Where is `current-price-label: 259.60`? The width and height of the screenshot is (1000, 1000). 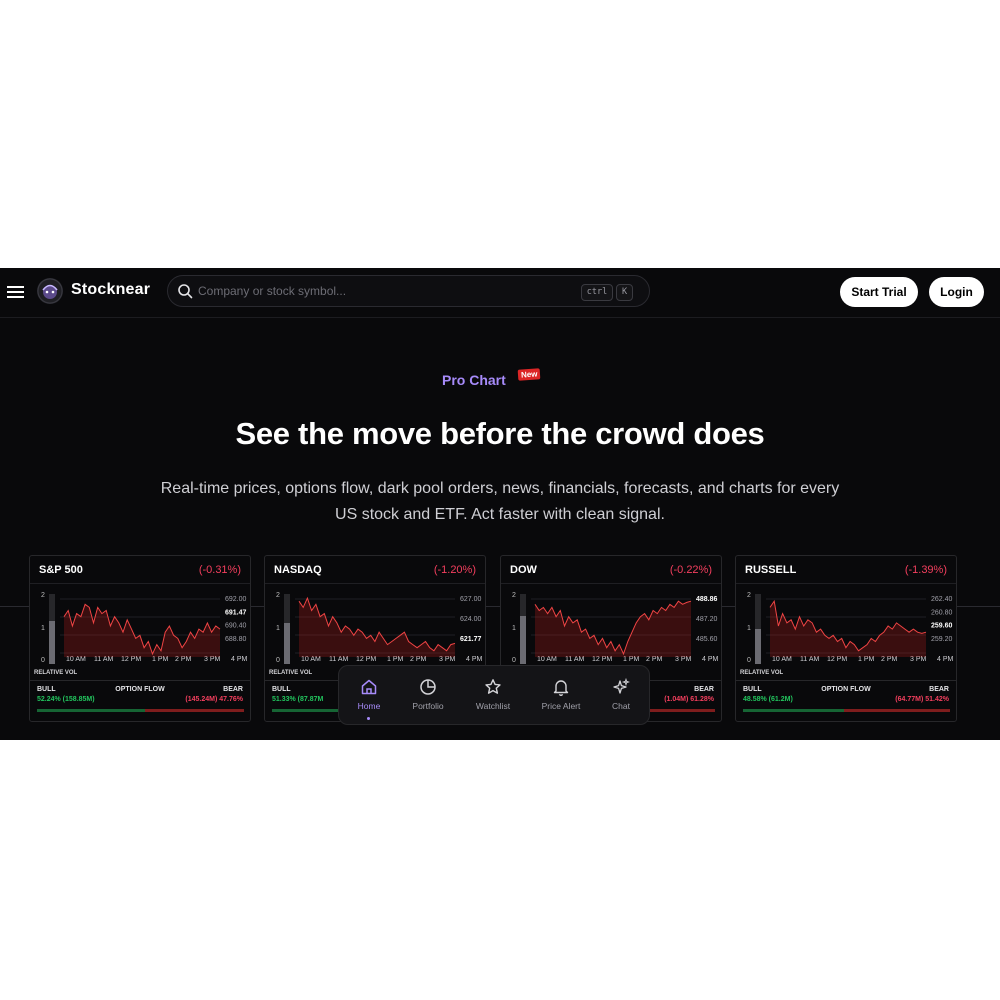 current-price-label: 259.60 is located at coordinates (942, 626).